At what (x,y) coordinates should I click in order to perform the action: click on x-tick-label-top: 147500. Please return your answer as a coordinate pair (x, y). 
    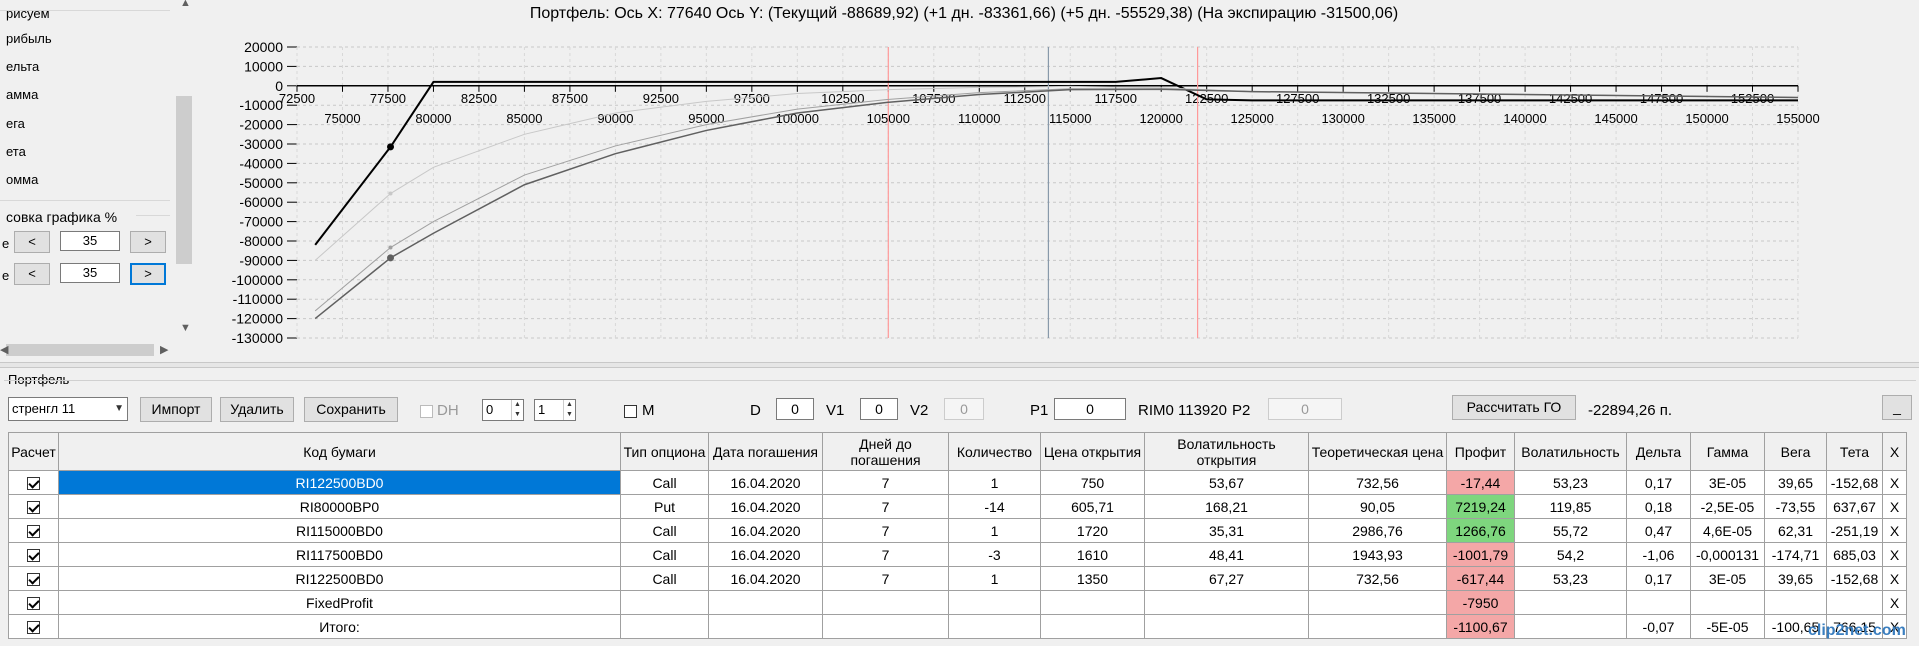
    Looking at the image, I should click on (1661, 98).